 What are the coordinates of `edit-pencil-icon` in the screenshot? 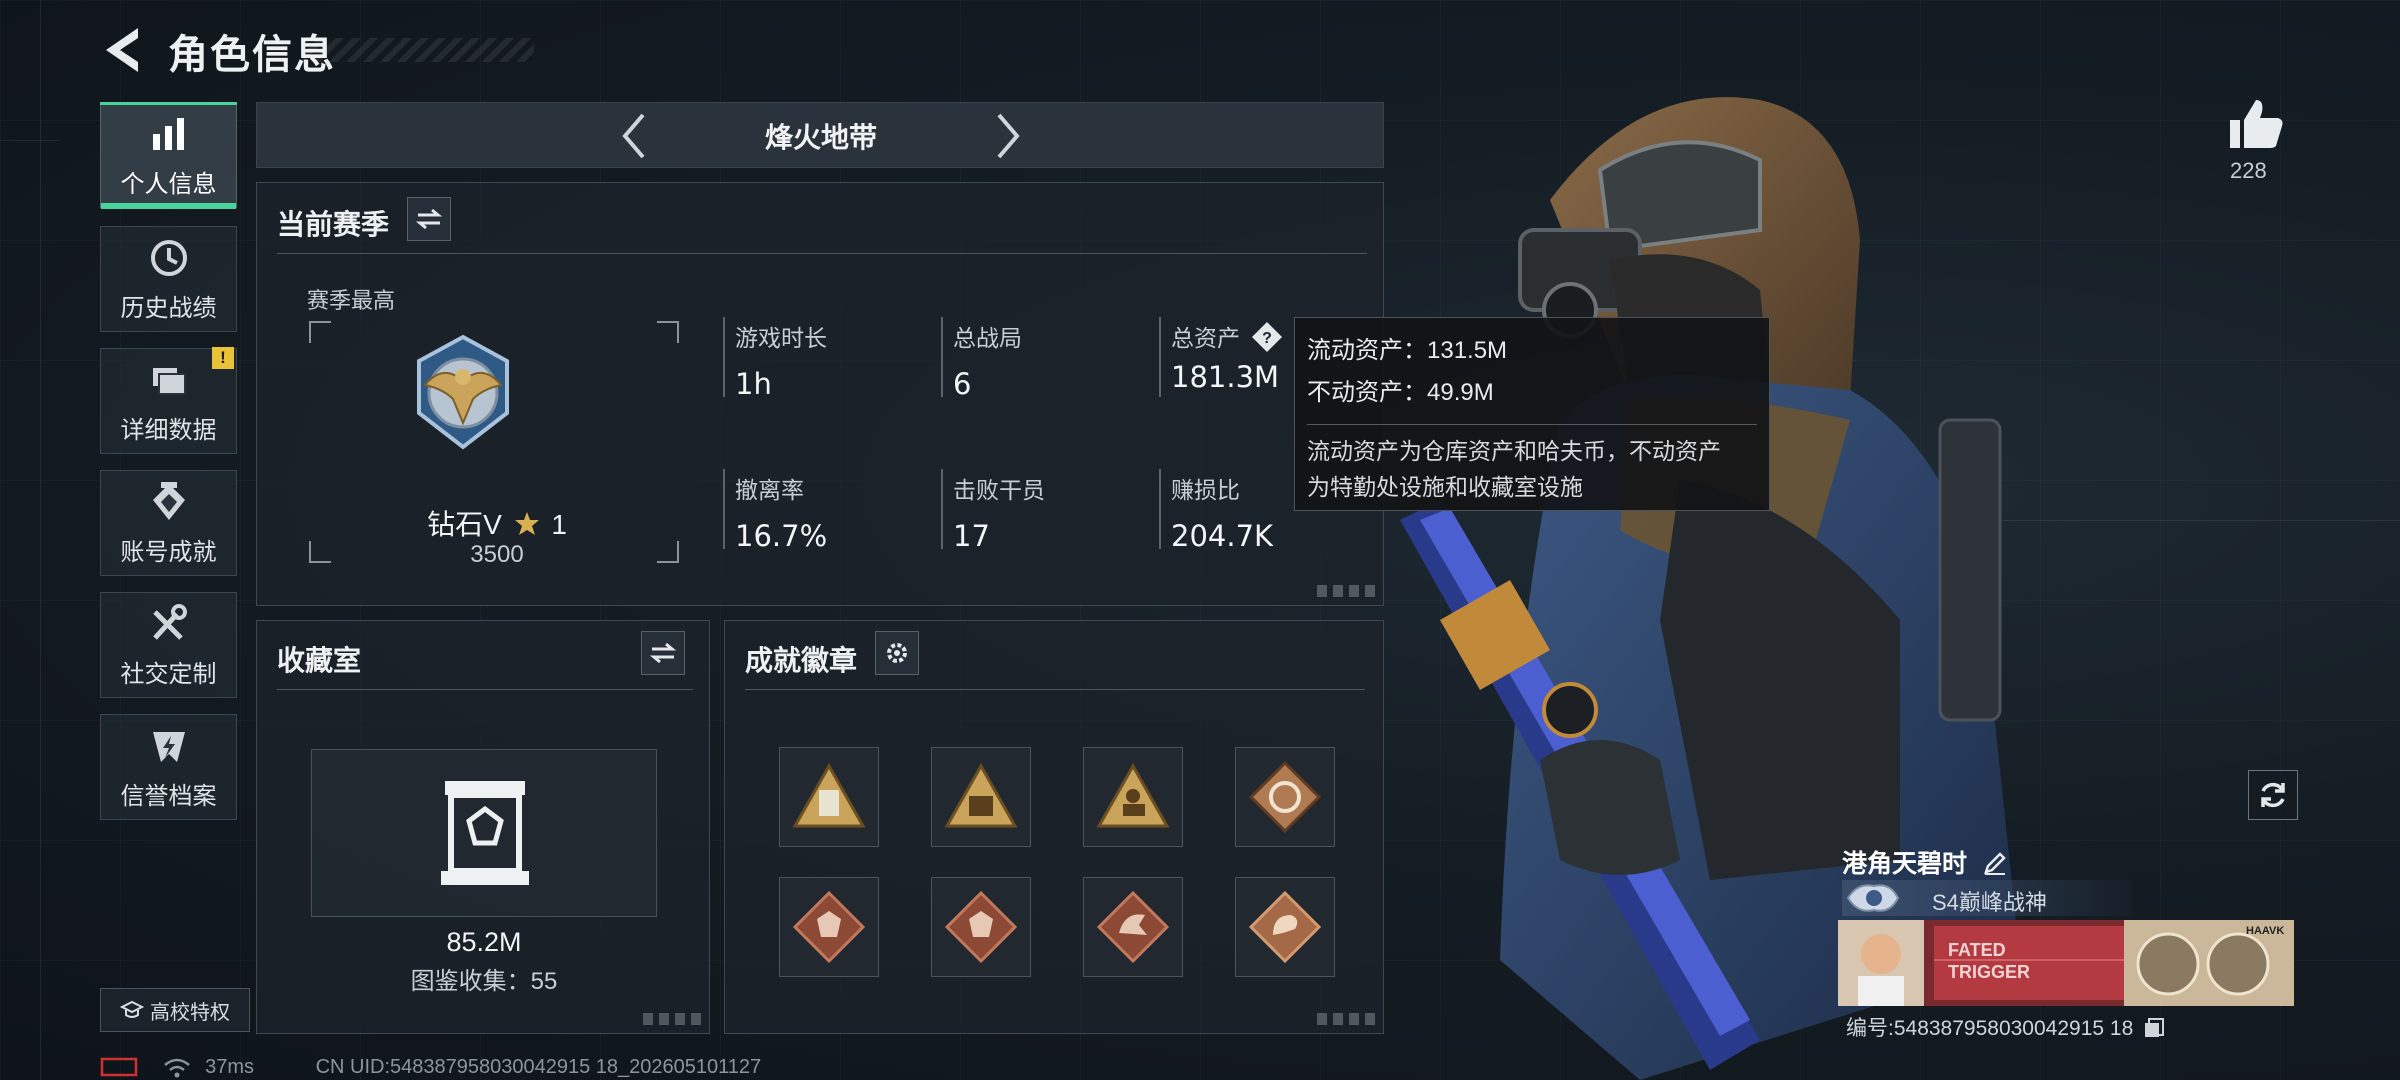 It's located at (1995, 863).